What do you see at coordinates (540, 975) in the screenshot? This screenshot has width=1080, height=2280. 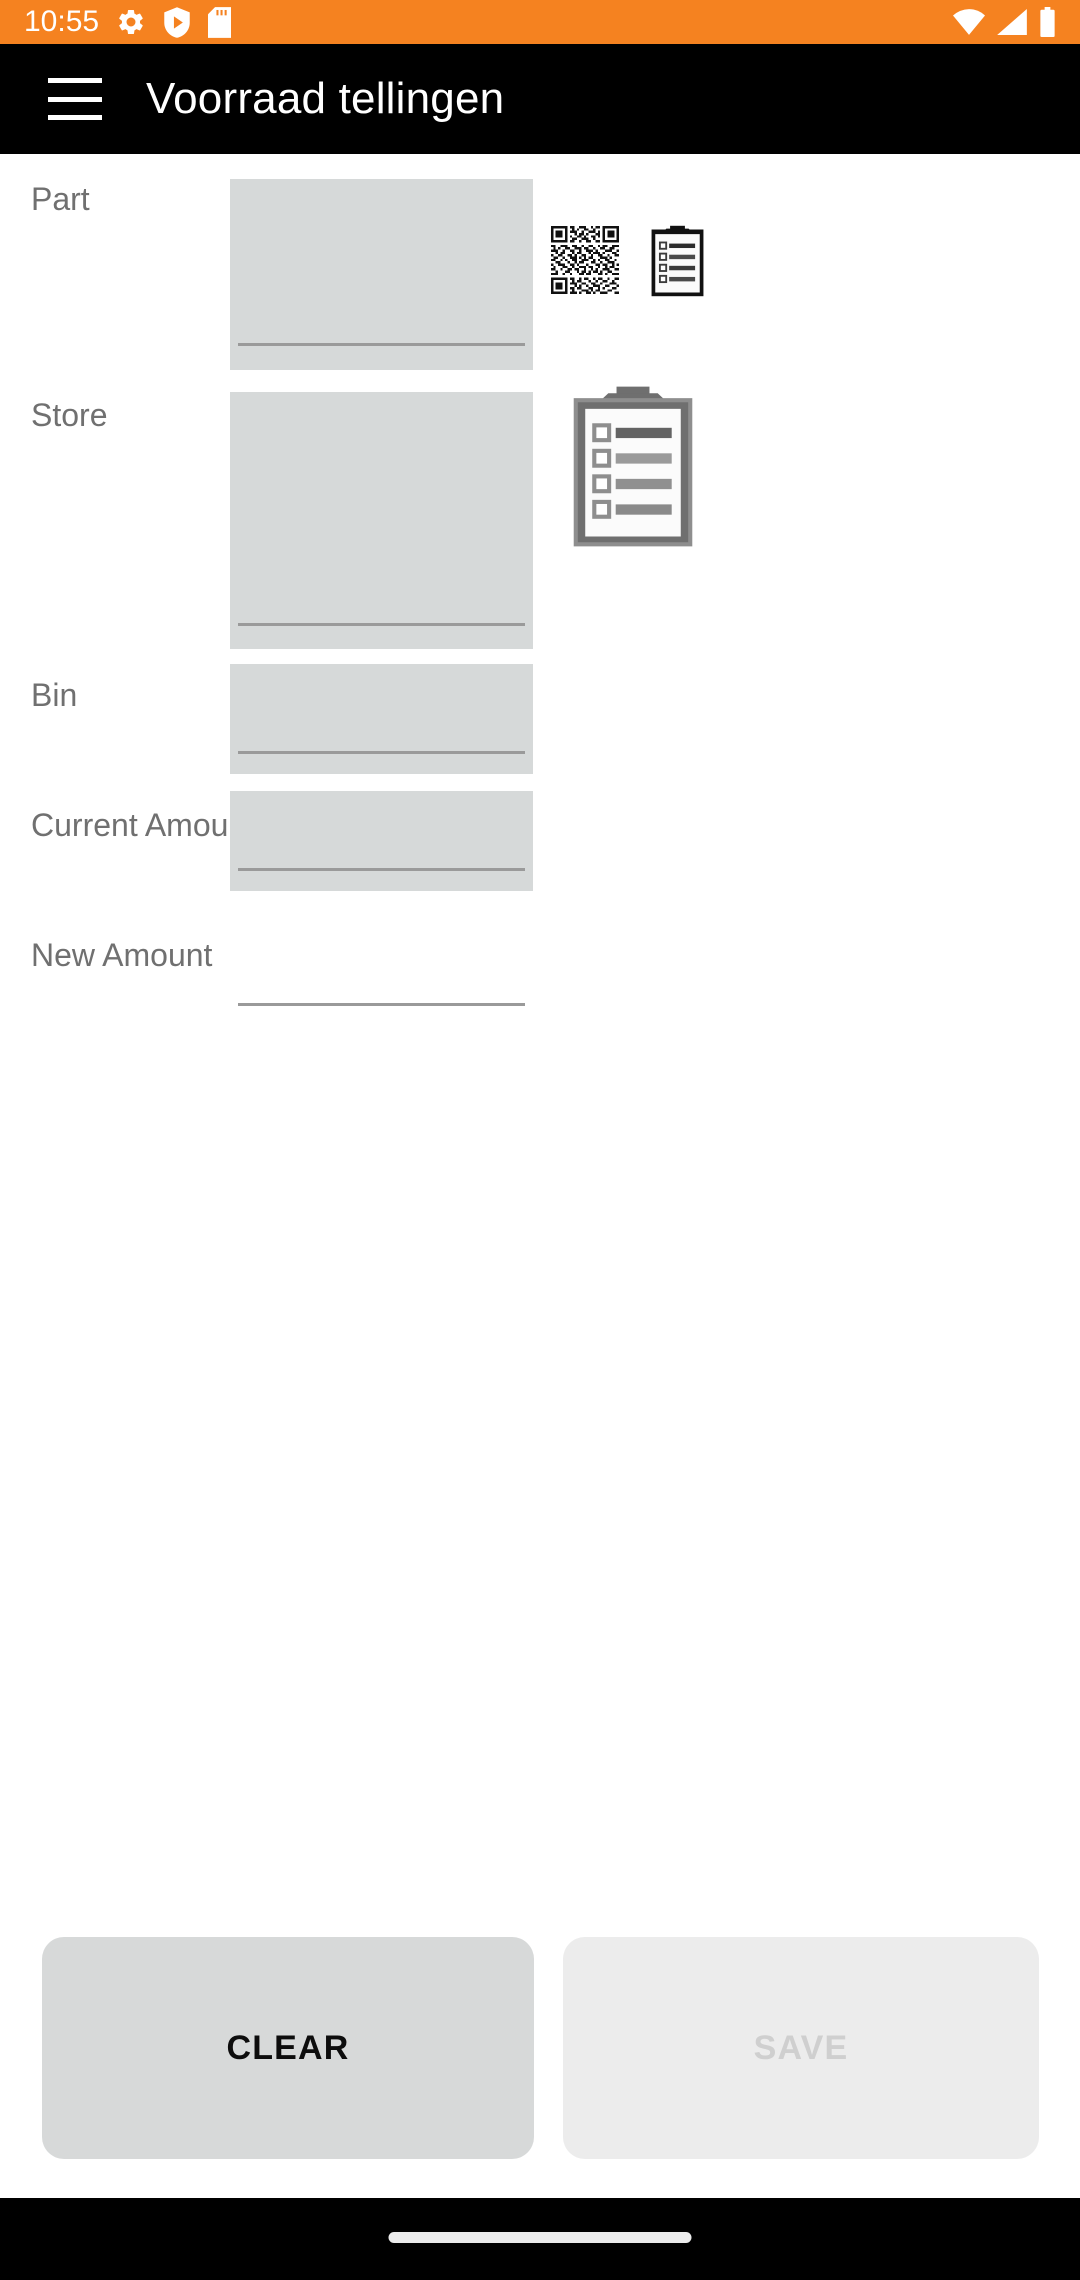 I see `form-row-new-amount: New Amount` at bounding box center [540, 975].